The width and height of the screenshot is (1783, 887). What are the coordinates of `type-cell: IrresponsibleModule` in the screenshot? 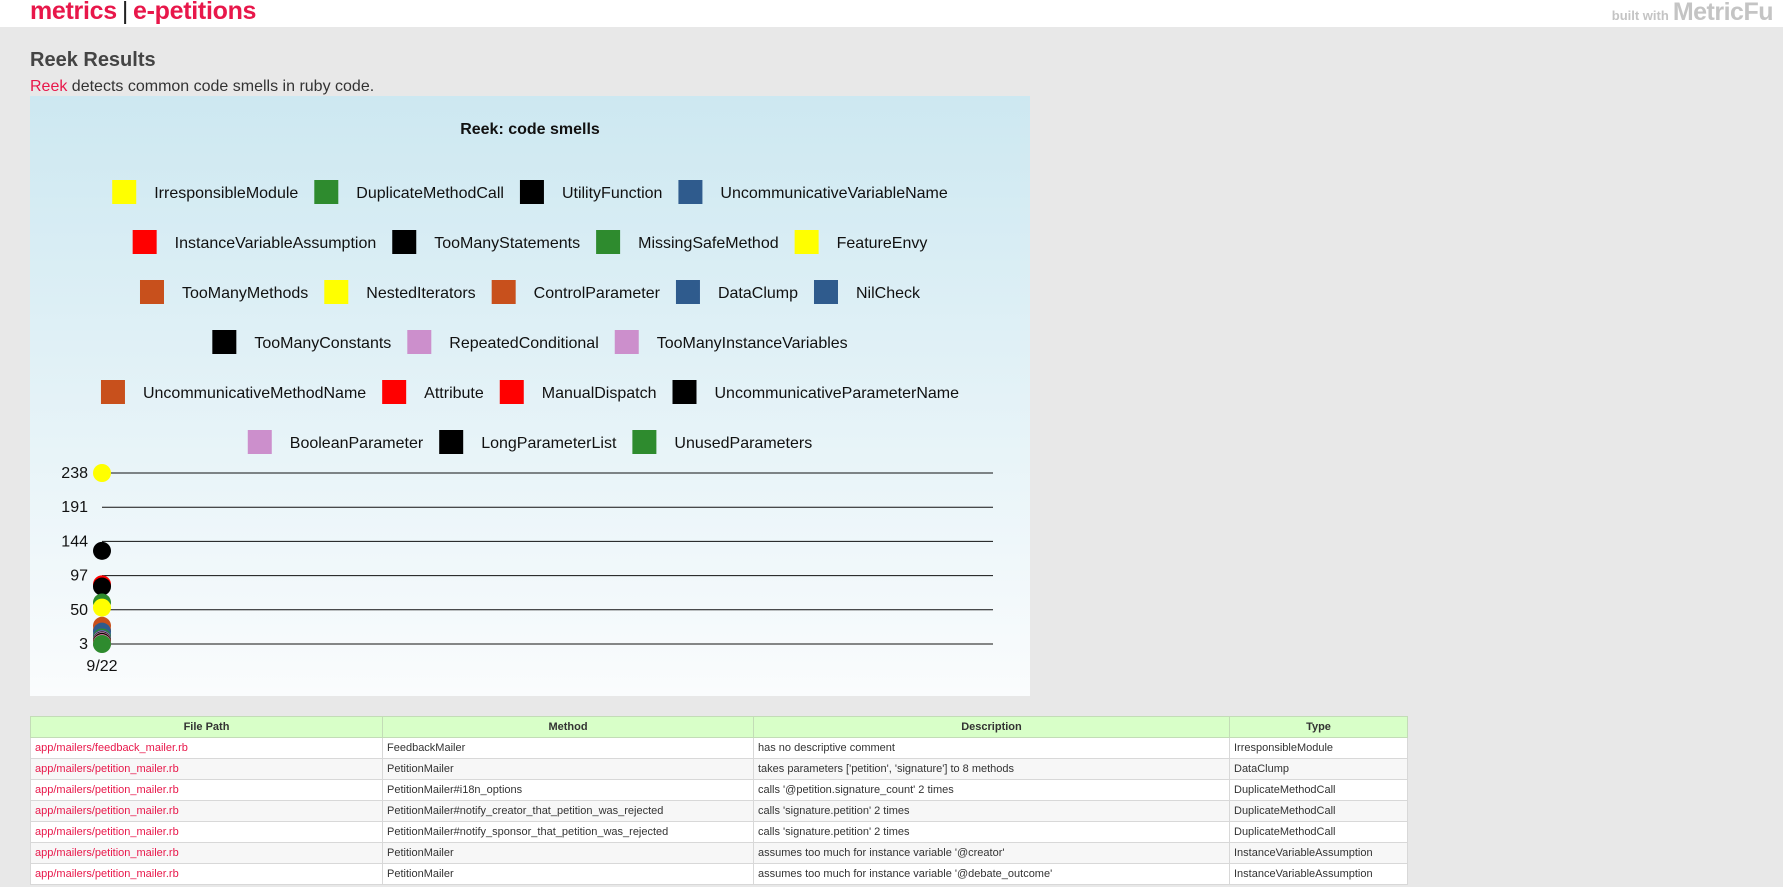 It's located at (1318, 748).